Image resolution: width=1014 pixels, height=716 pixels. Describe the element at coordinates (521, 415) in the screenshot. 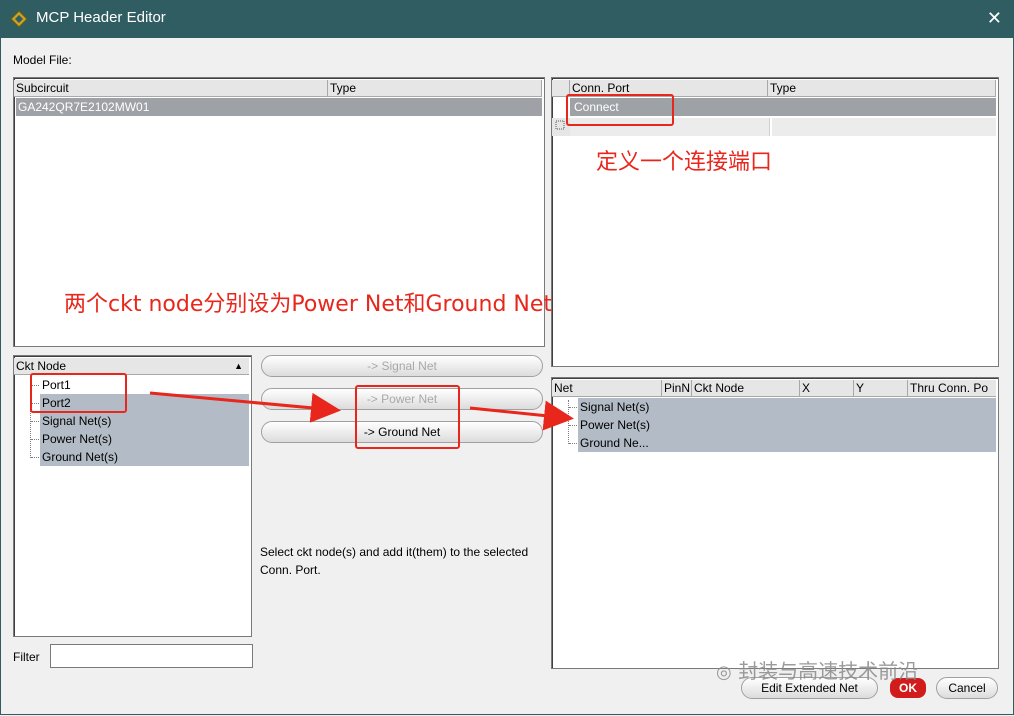

I see `annotation-arrow-to-nets` at that location.